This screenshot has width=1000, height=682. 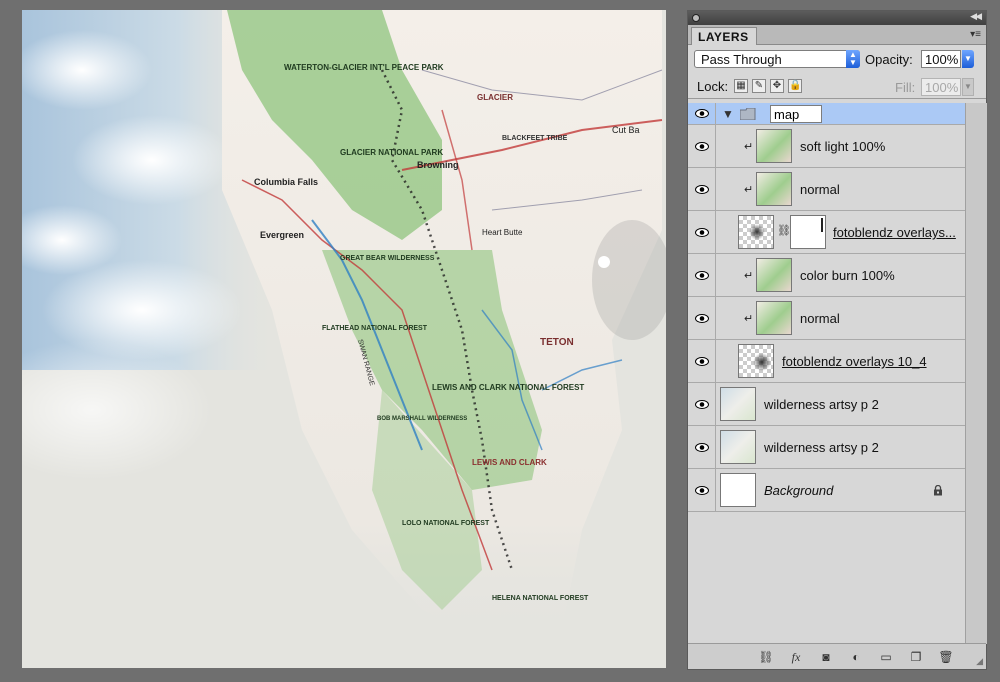 What do you see at coordinates (713, 86) in the screenshot?
I see `lock-label: Lock:` at bounding box center [713, 86].